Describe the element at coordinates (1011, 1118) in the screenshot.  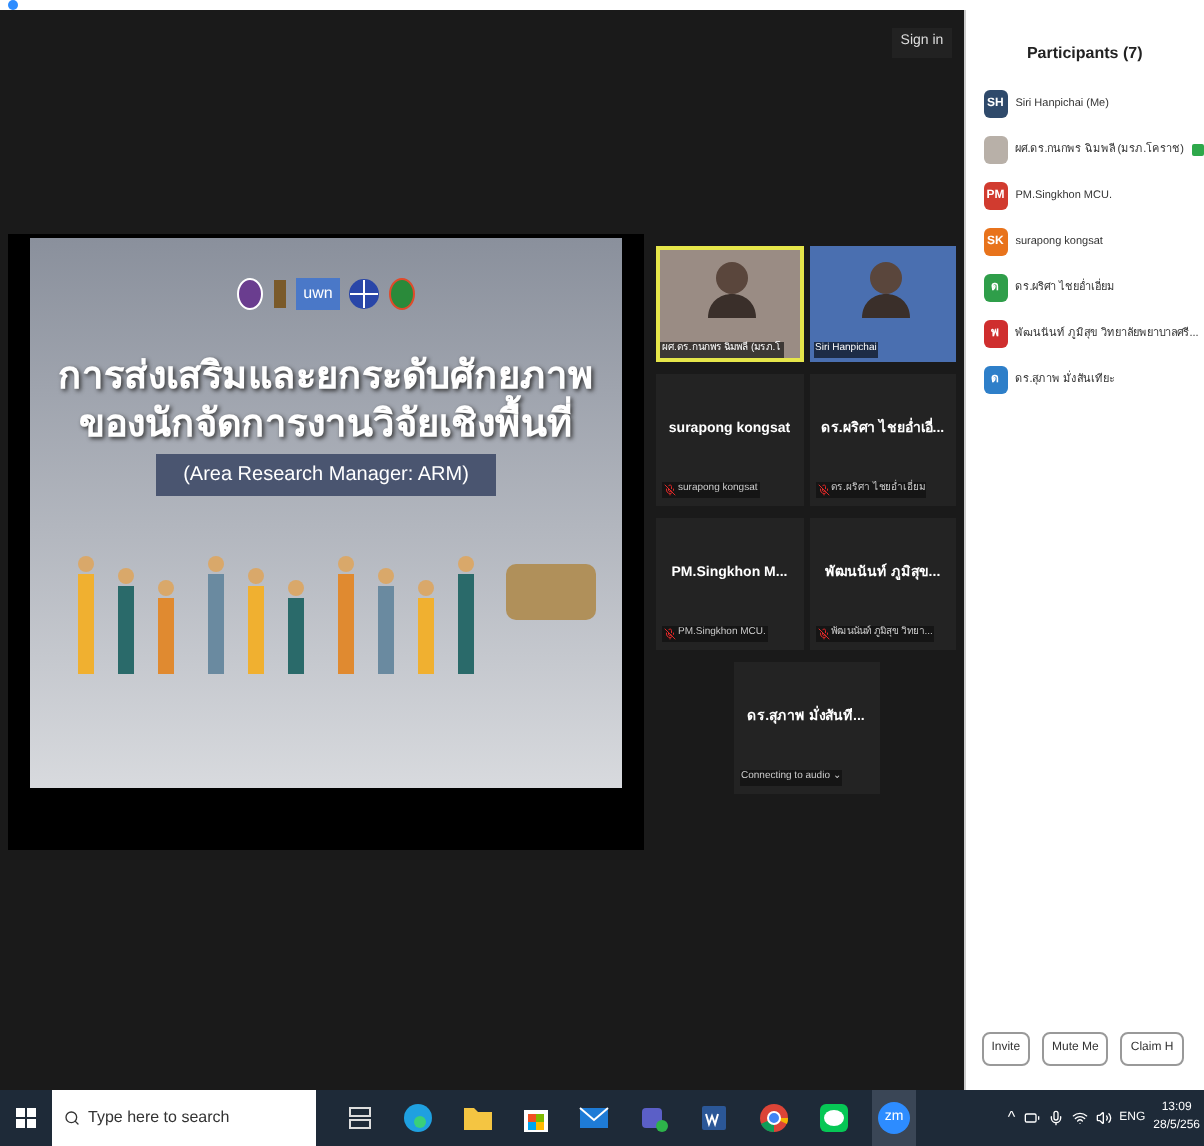
I see `tray-caret: ^` at that location.